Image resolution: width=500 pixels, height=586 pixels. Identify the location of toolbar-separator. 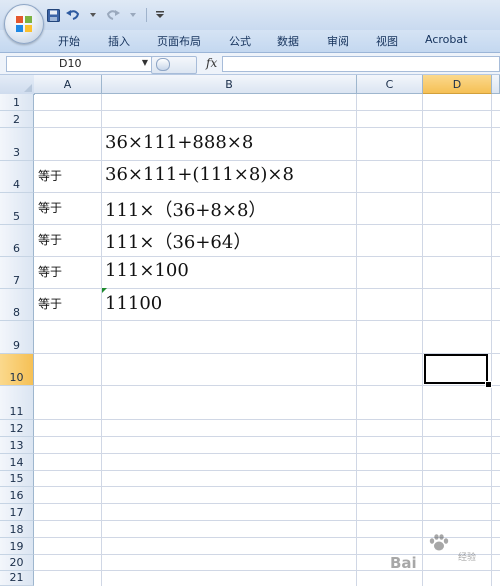
(146, 15).